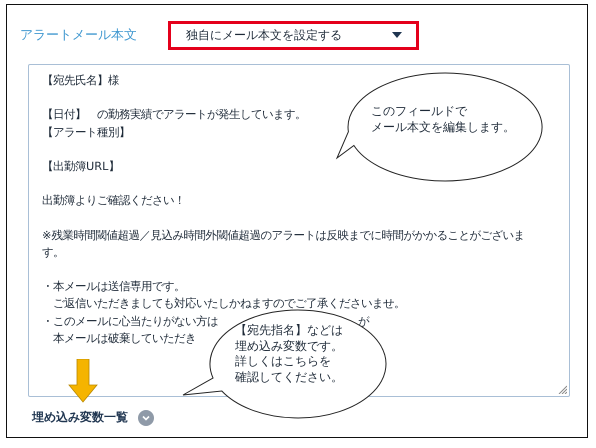  What do you see at coordinates (83, 381) in the screenshot?
I see `arrow-icon` at bounding box center [83, 381].